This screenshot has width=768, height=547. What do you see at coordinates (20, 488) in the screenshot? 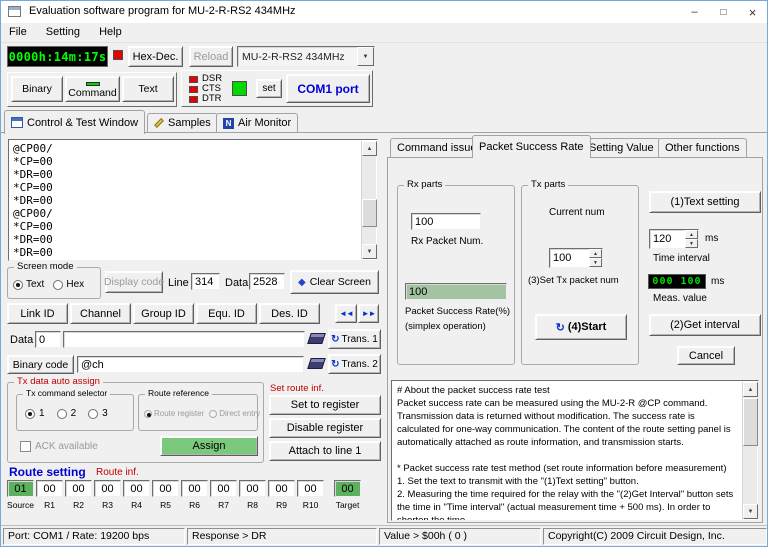
I see `route-cell-source: 01` at bounding box center [20, 488].